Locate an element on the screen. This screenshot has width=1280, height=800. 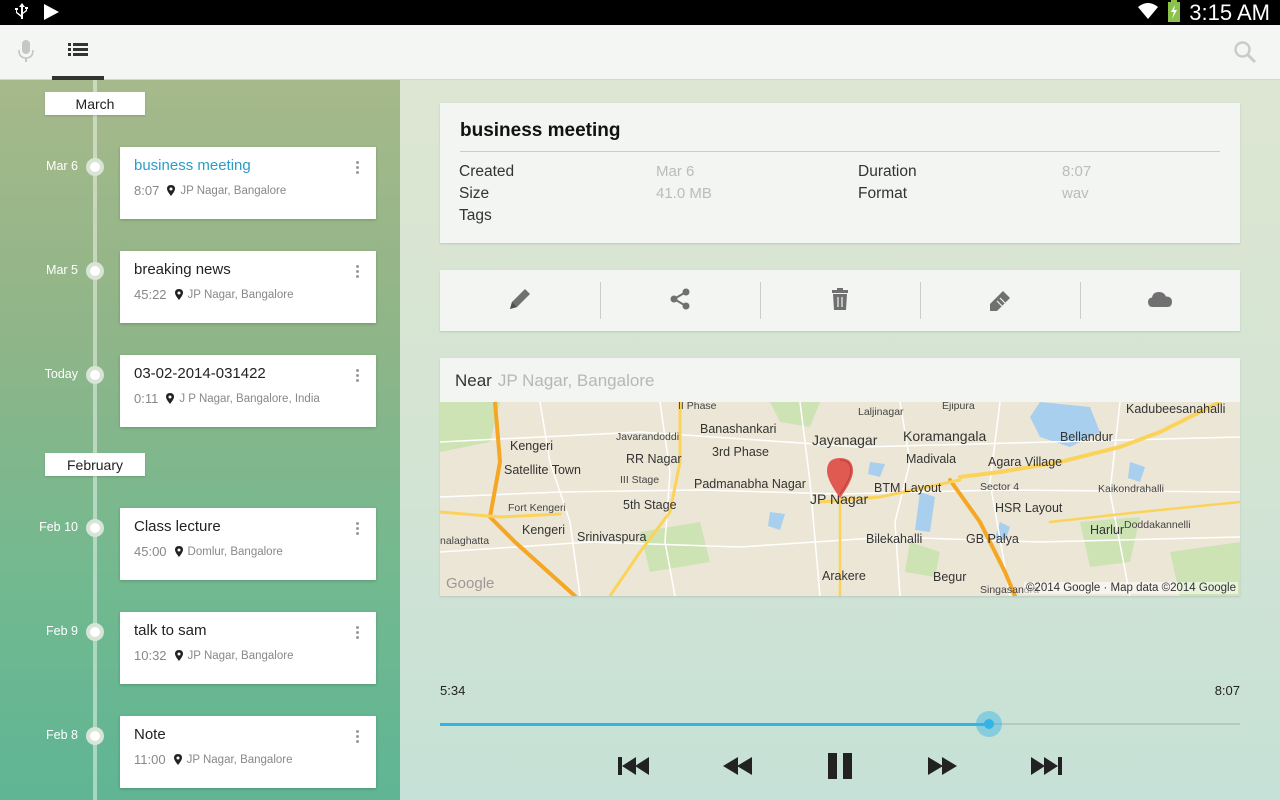
map-label: GB Palya is located at coordinates (992, 539).